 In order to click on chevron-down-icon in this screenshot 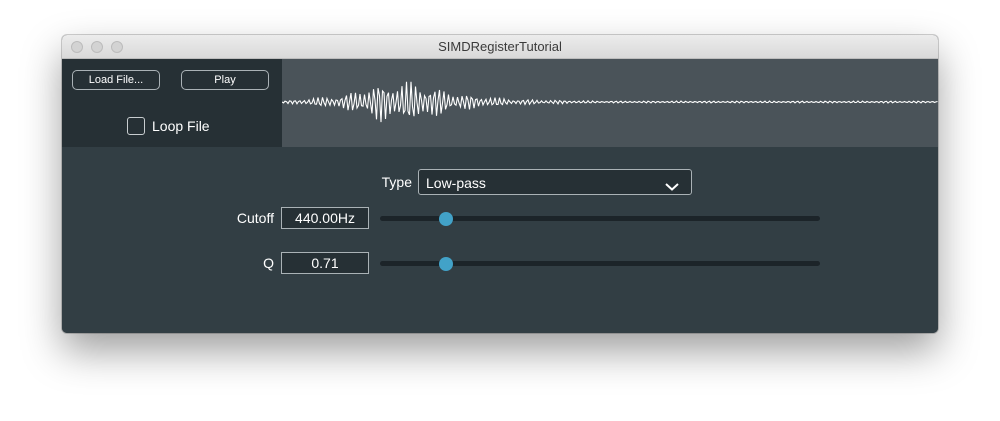, I will do `click(672, 187)`.